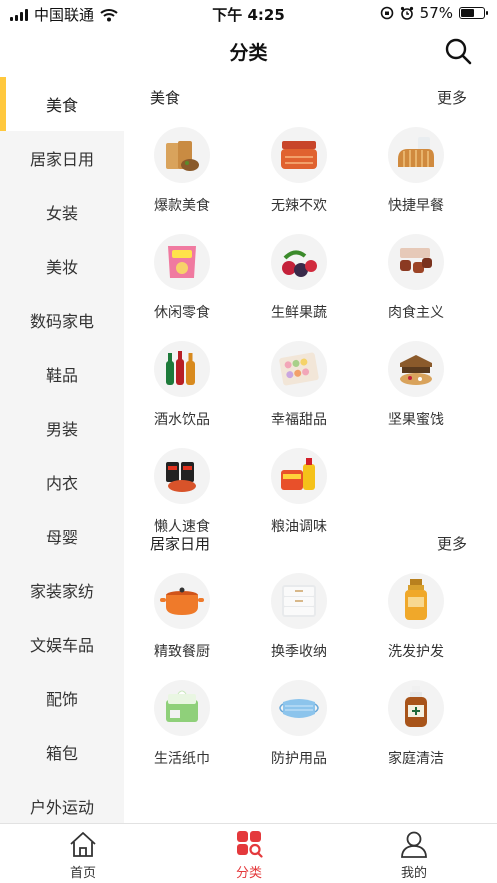  I want to click on sidebar-item-label: 数码家电, so click(61, 321).